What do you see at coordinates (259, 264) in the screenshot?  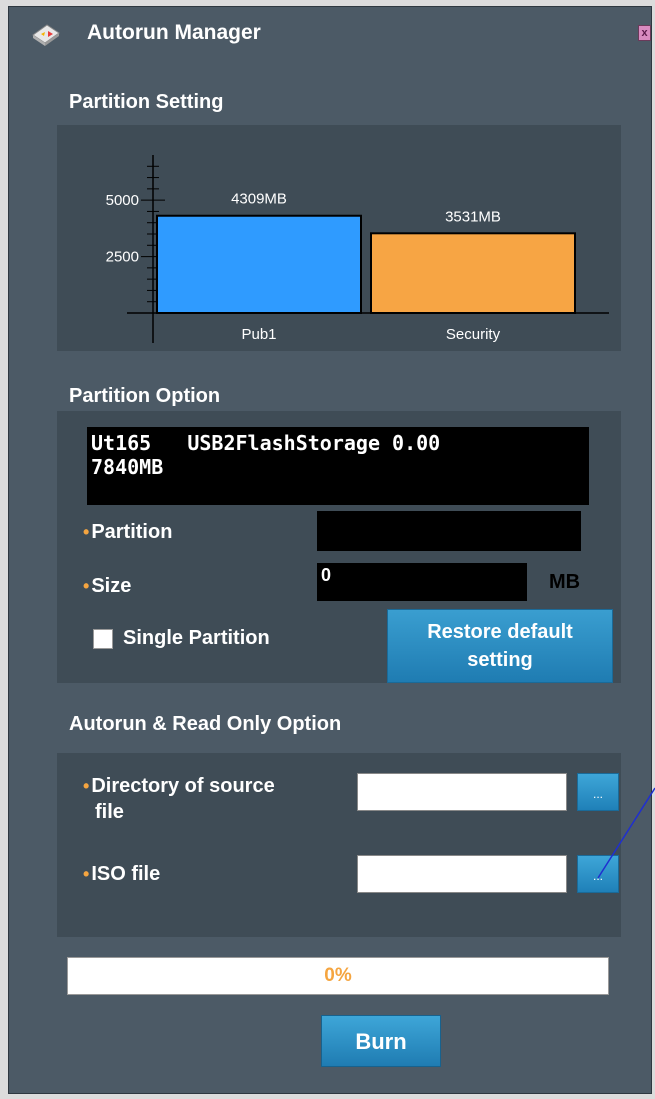 I see `bar-pub1` at bounding box center [259, 264].